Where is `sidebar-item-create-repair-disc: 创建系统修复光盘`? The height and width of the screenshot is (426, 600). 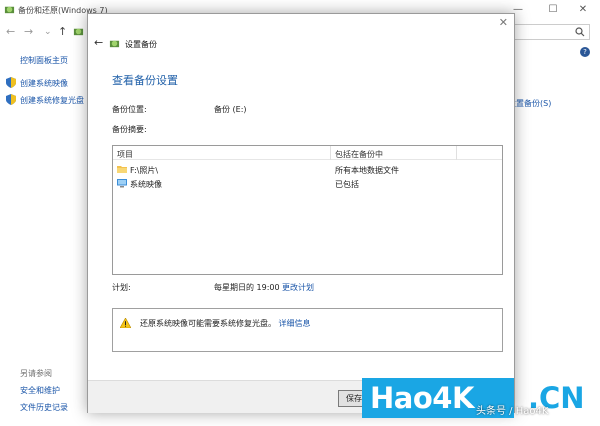
sidebar-item-create-repair-disc: 创建系统修复光盘 is located at coordinates (52, 100).